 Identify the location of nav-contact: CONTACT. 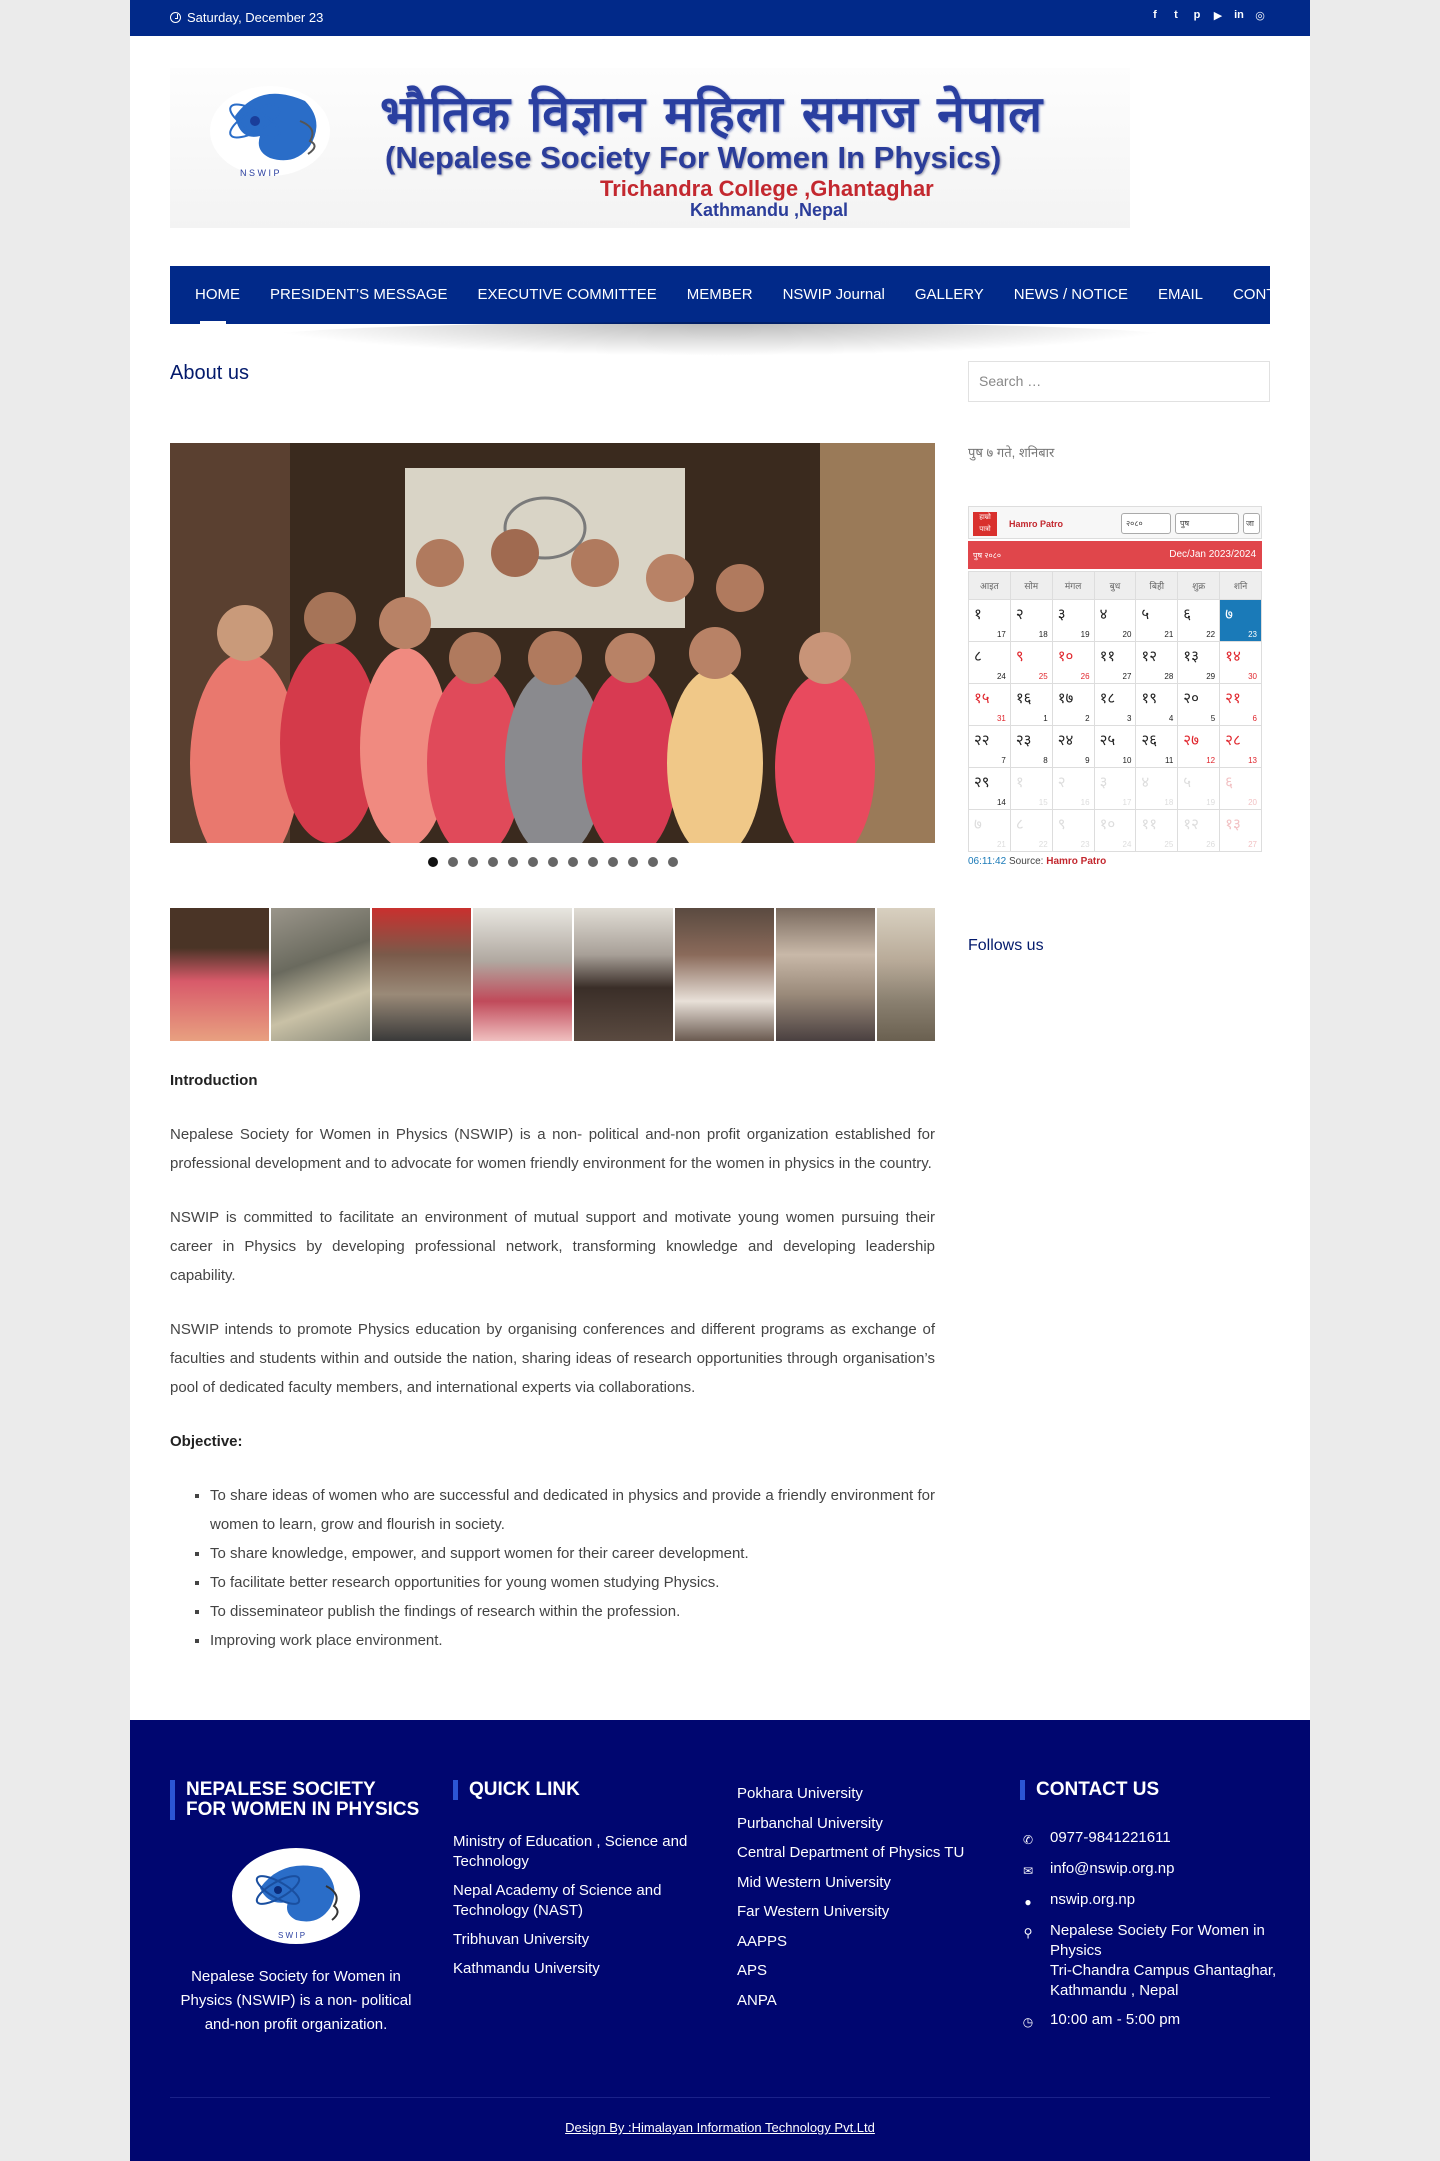
(1268, 295).